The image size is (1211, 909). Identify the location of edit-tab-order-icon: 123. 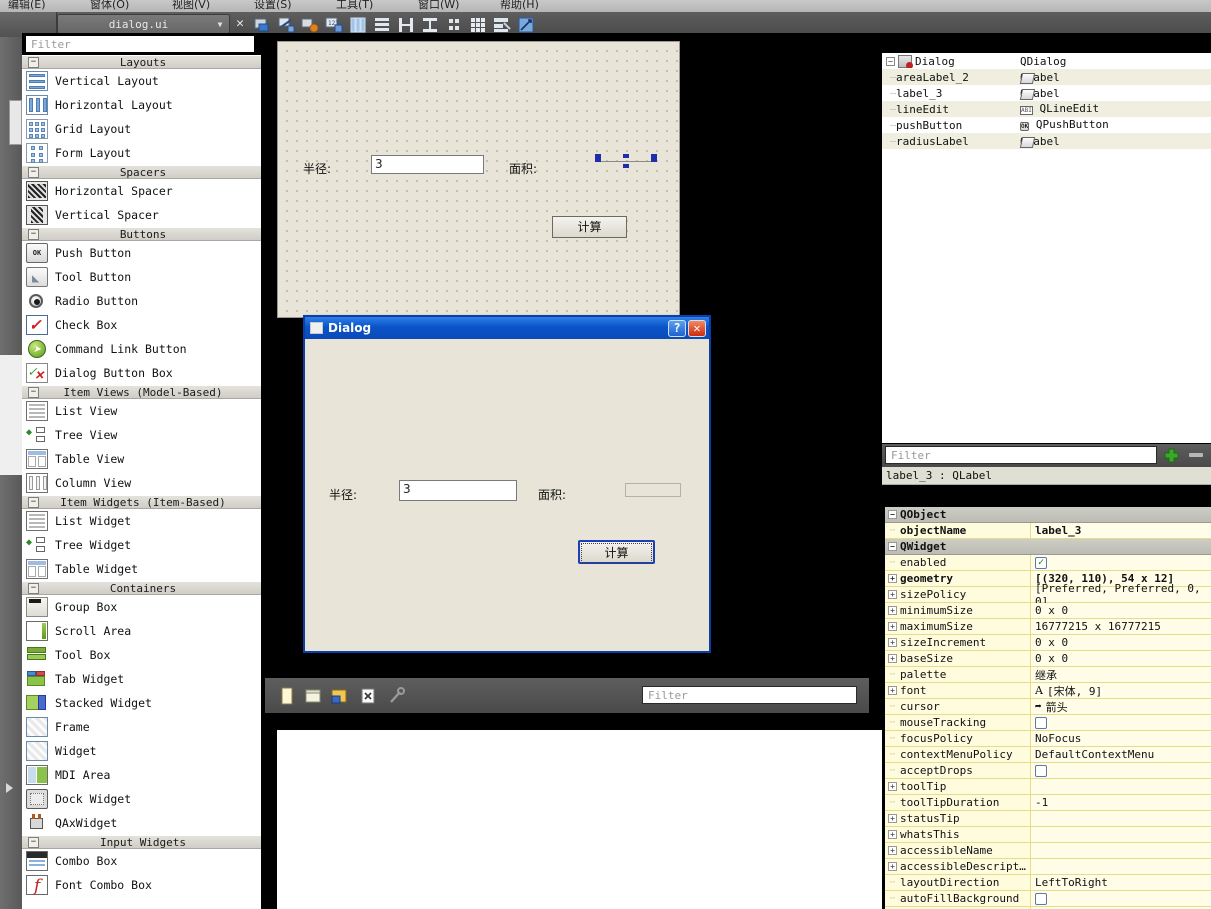
(334, 25).